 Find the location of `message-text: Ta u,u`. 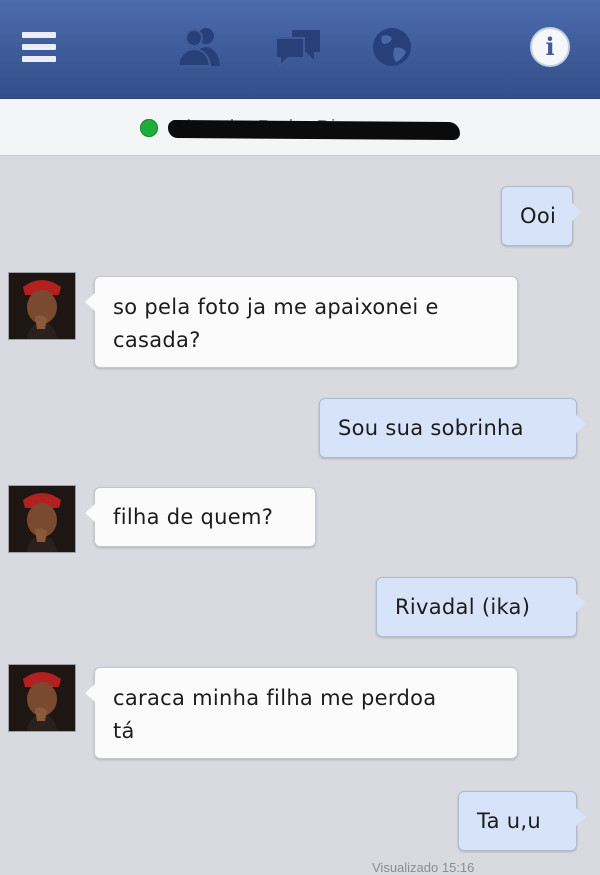

message-text: Ta u,u is located at coordinates (509, 821).